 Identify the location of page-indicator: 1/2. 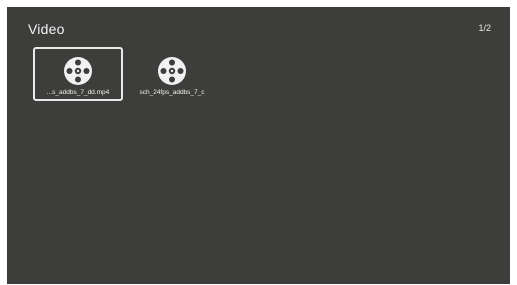
(484, 28).